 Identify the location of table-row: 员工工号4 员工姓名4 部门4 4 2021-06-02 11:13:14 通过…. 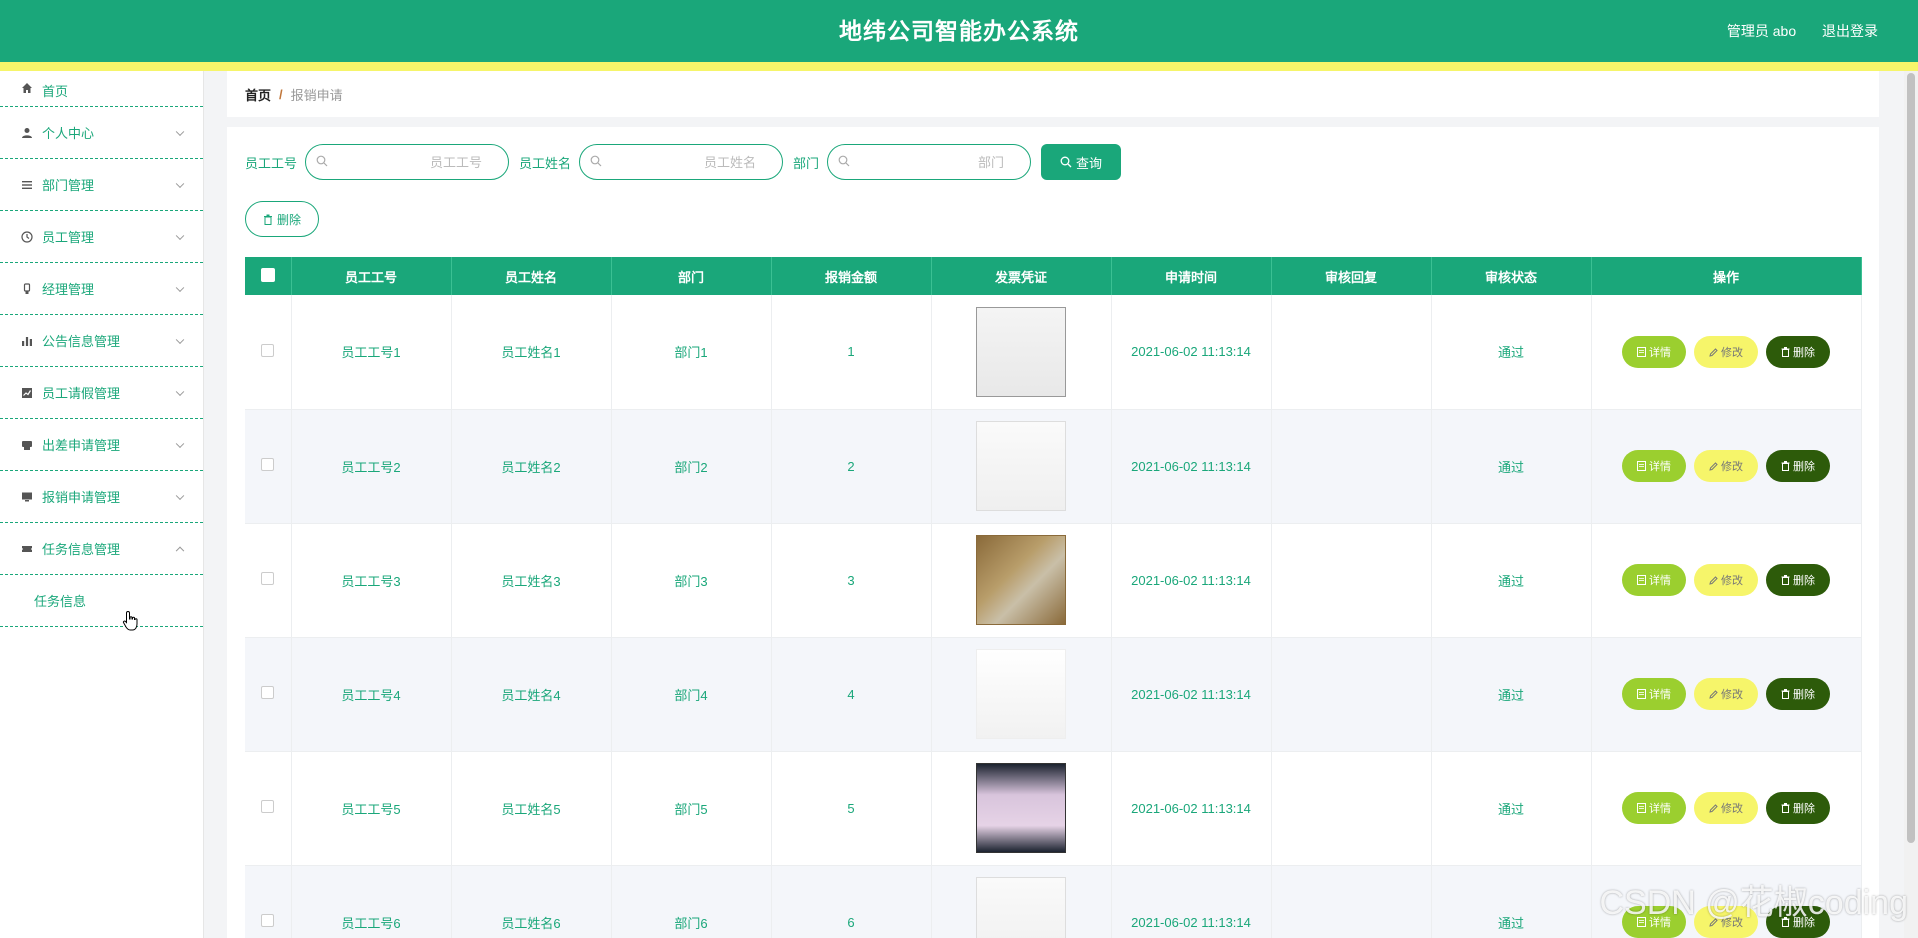
(1053, 694).